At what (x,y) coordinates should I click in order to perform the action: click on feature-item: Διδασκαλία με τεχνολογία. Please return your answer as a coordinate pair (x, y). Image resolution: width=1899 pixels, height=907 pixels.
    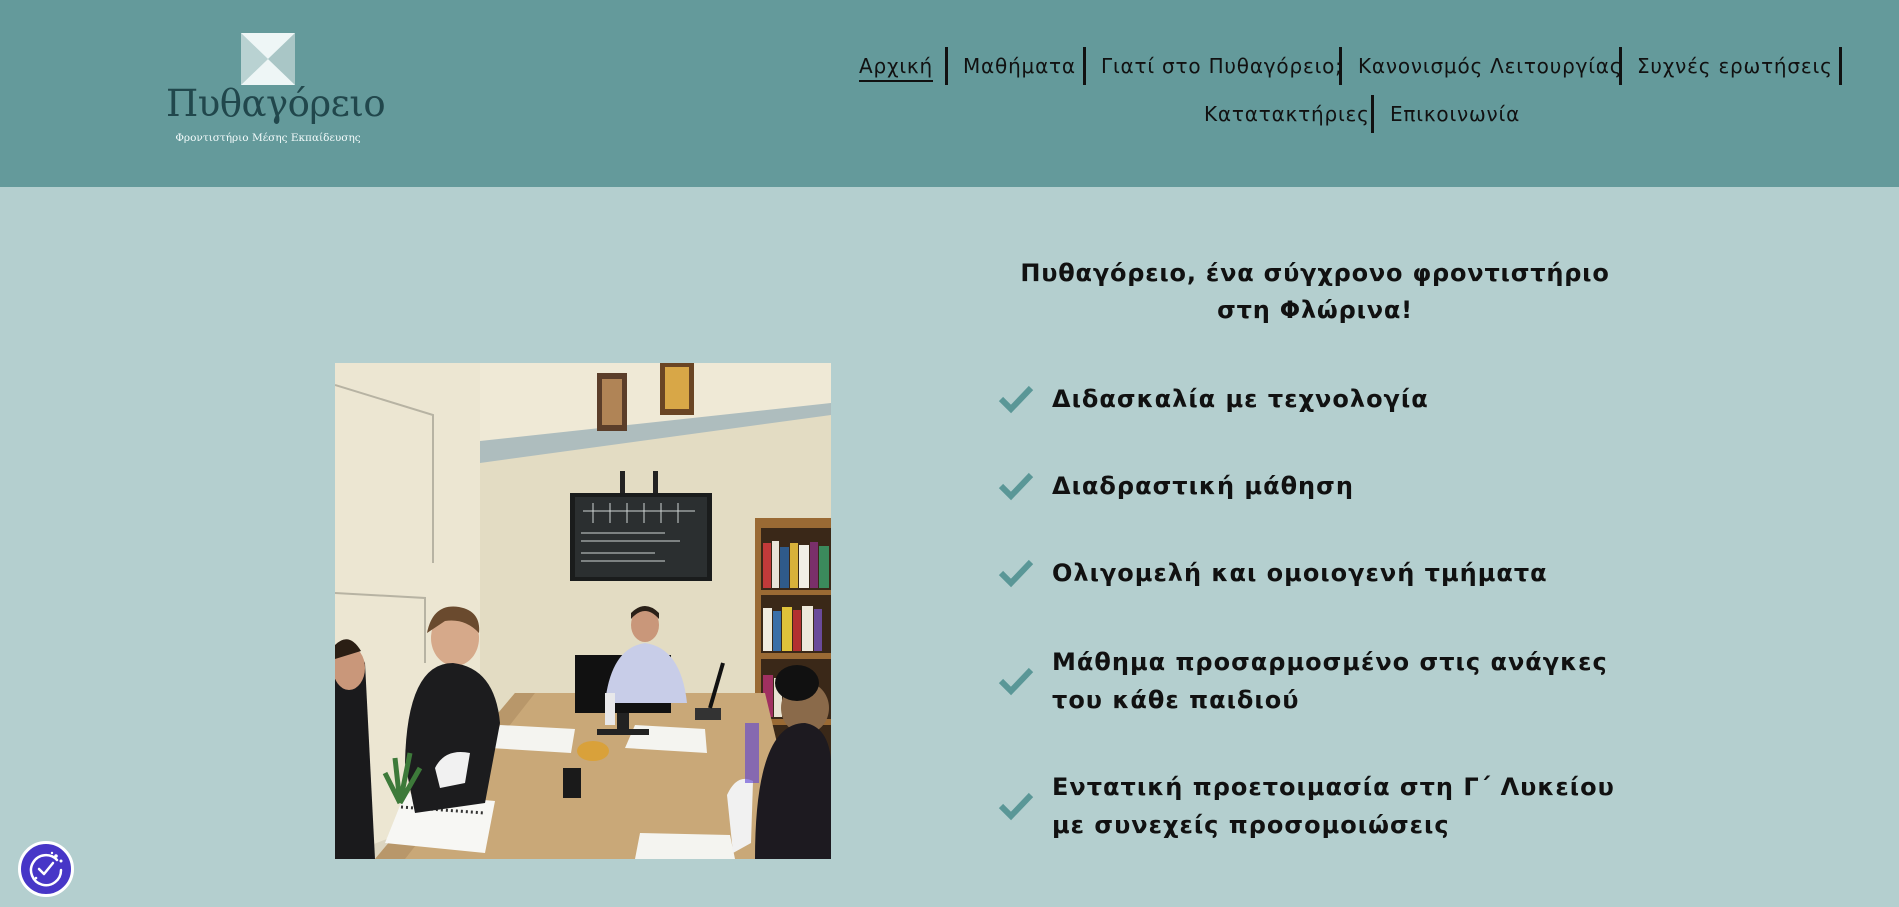
    Looking at the image, I should click on (1310, 399).